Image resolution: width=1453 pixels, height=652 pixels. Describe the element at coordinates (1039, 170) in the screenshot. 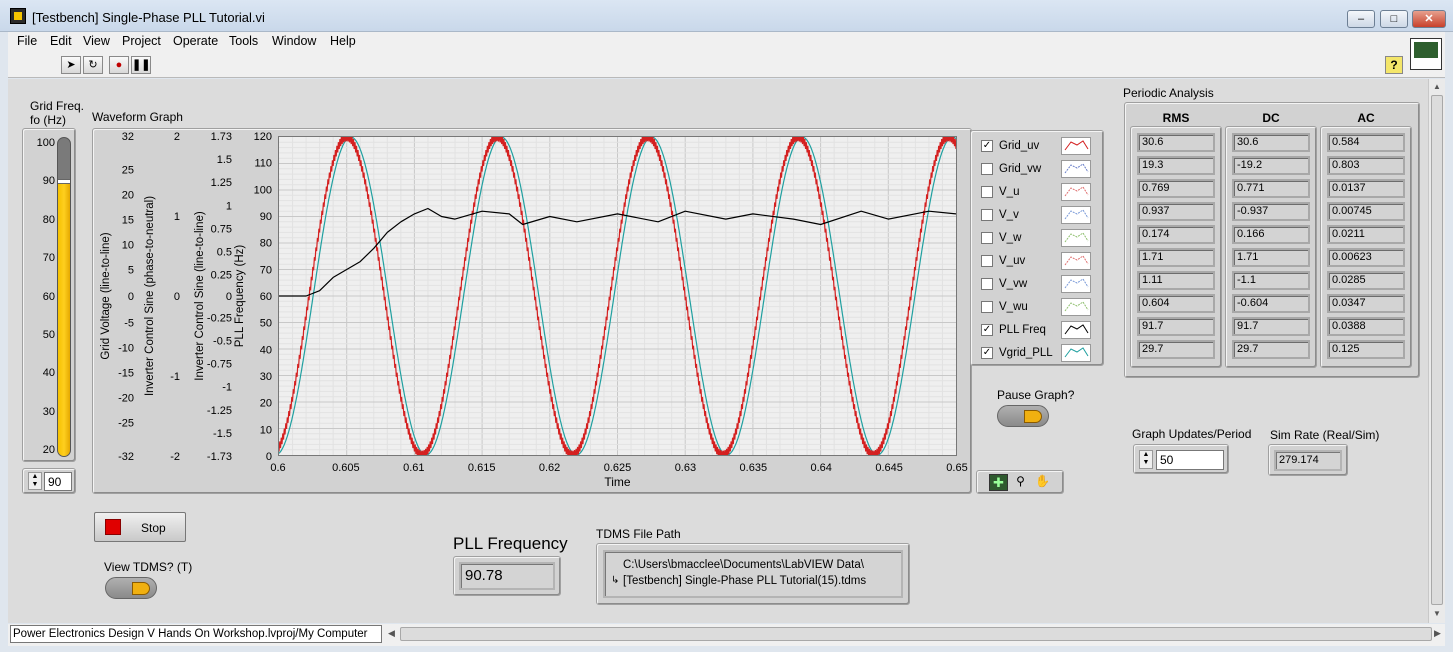

I see `legend-item: Grid_vw` at that location.